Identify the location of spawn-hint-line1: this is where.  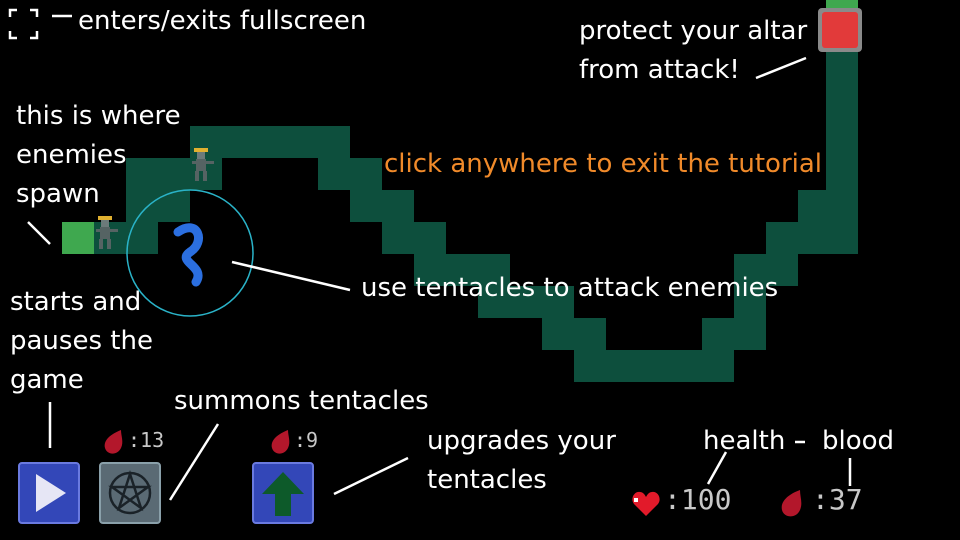
(98, 116).